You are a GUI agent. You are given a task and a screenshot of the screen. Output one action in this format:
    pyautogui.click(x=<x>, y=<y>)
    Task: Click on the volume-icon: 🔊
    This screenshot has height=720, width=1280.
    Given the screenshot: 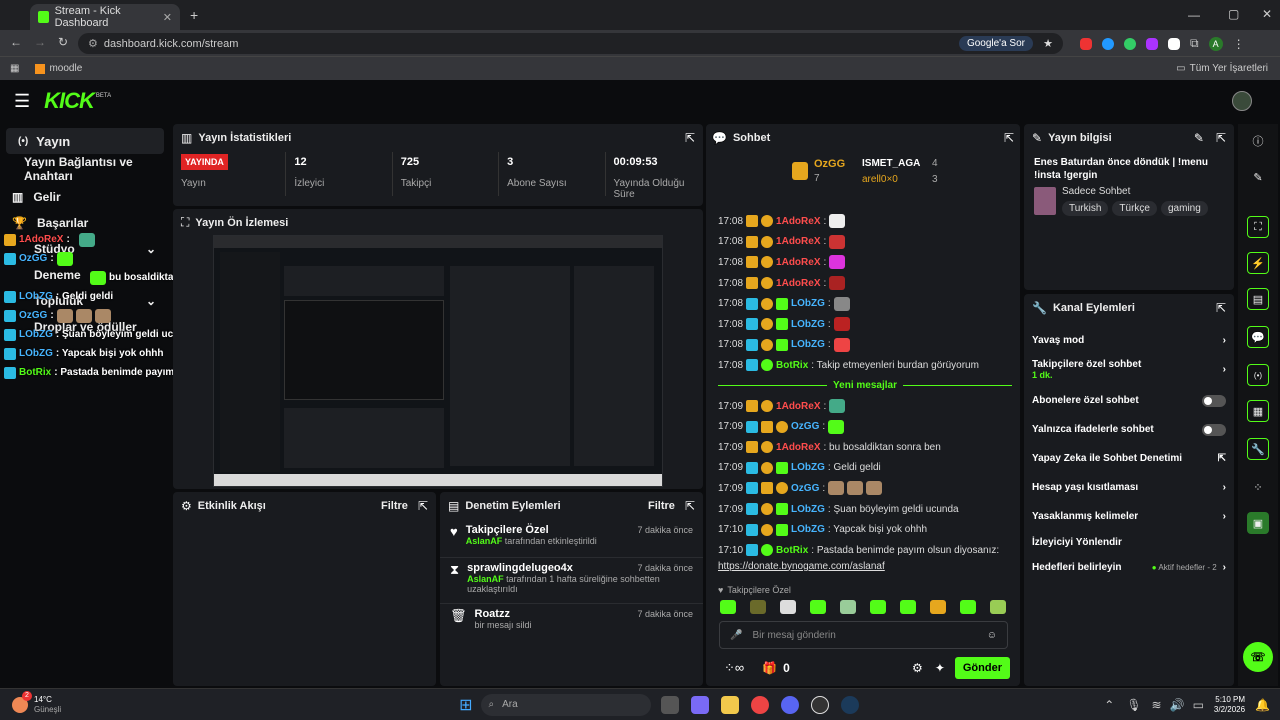 What is the action you would take?
    pyautogui.click(x=1177, y=705)
    